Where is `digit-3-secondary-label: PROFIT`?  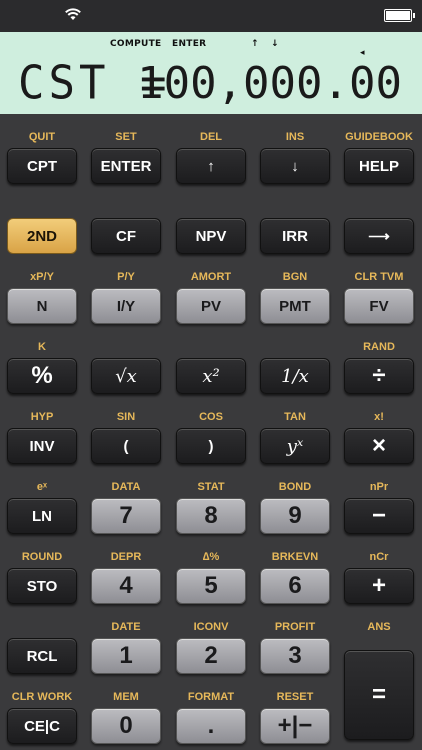 digit-3-secondary-label: PROFIT is located at coordinates (295, 627).